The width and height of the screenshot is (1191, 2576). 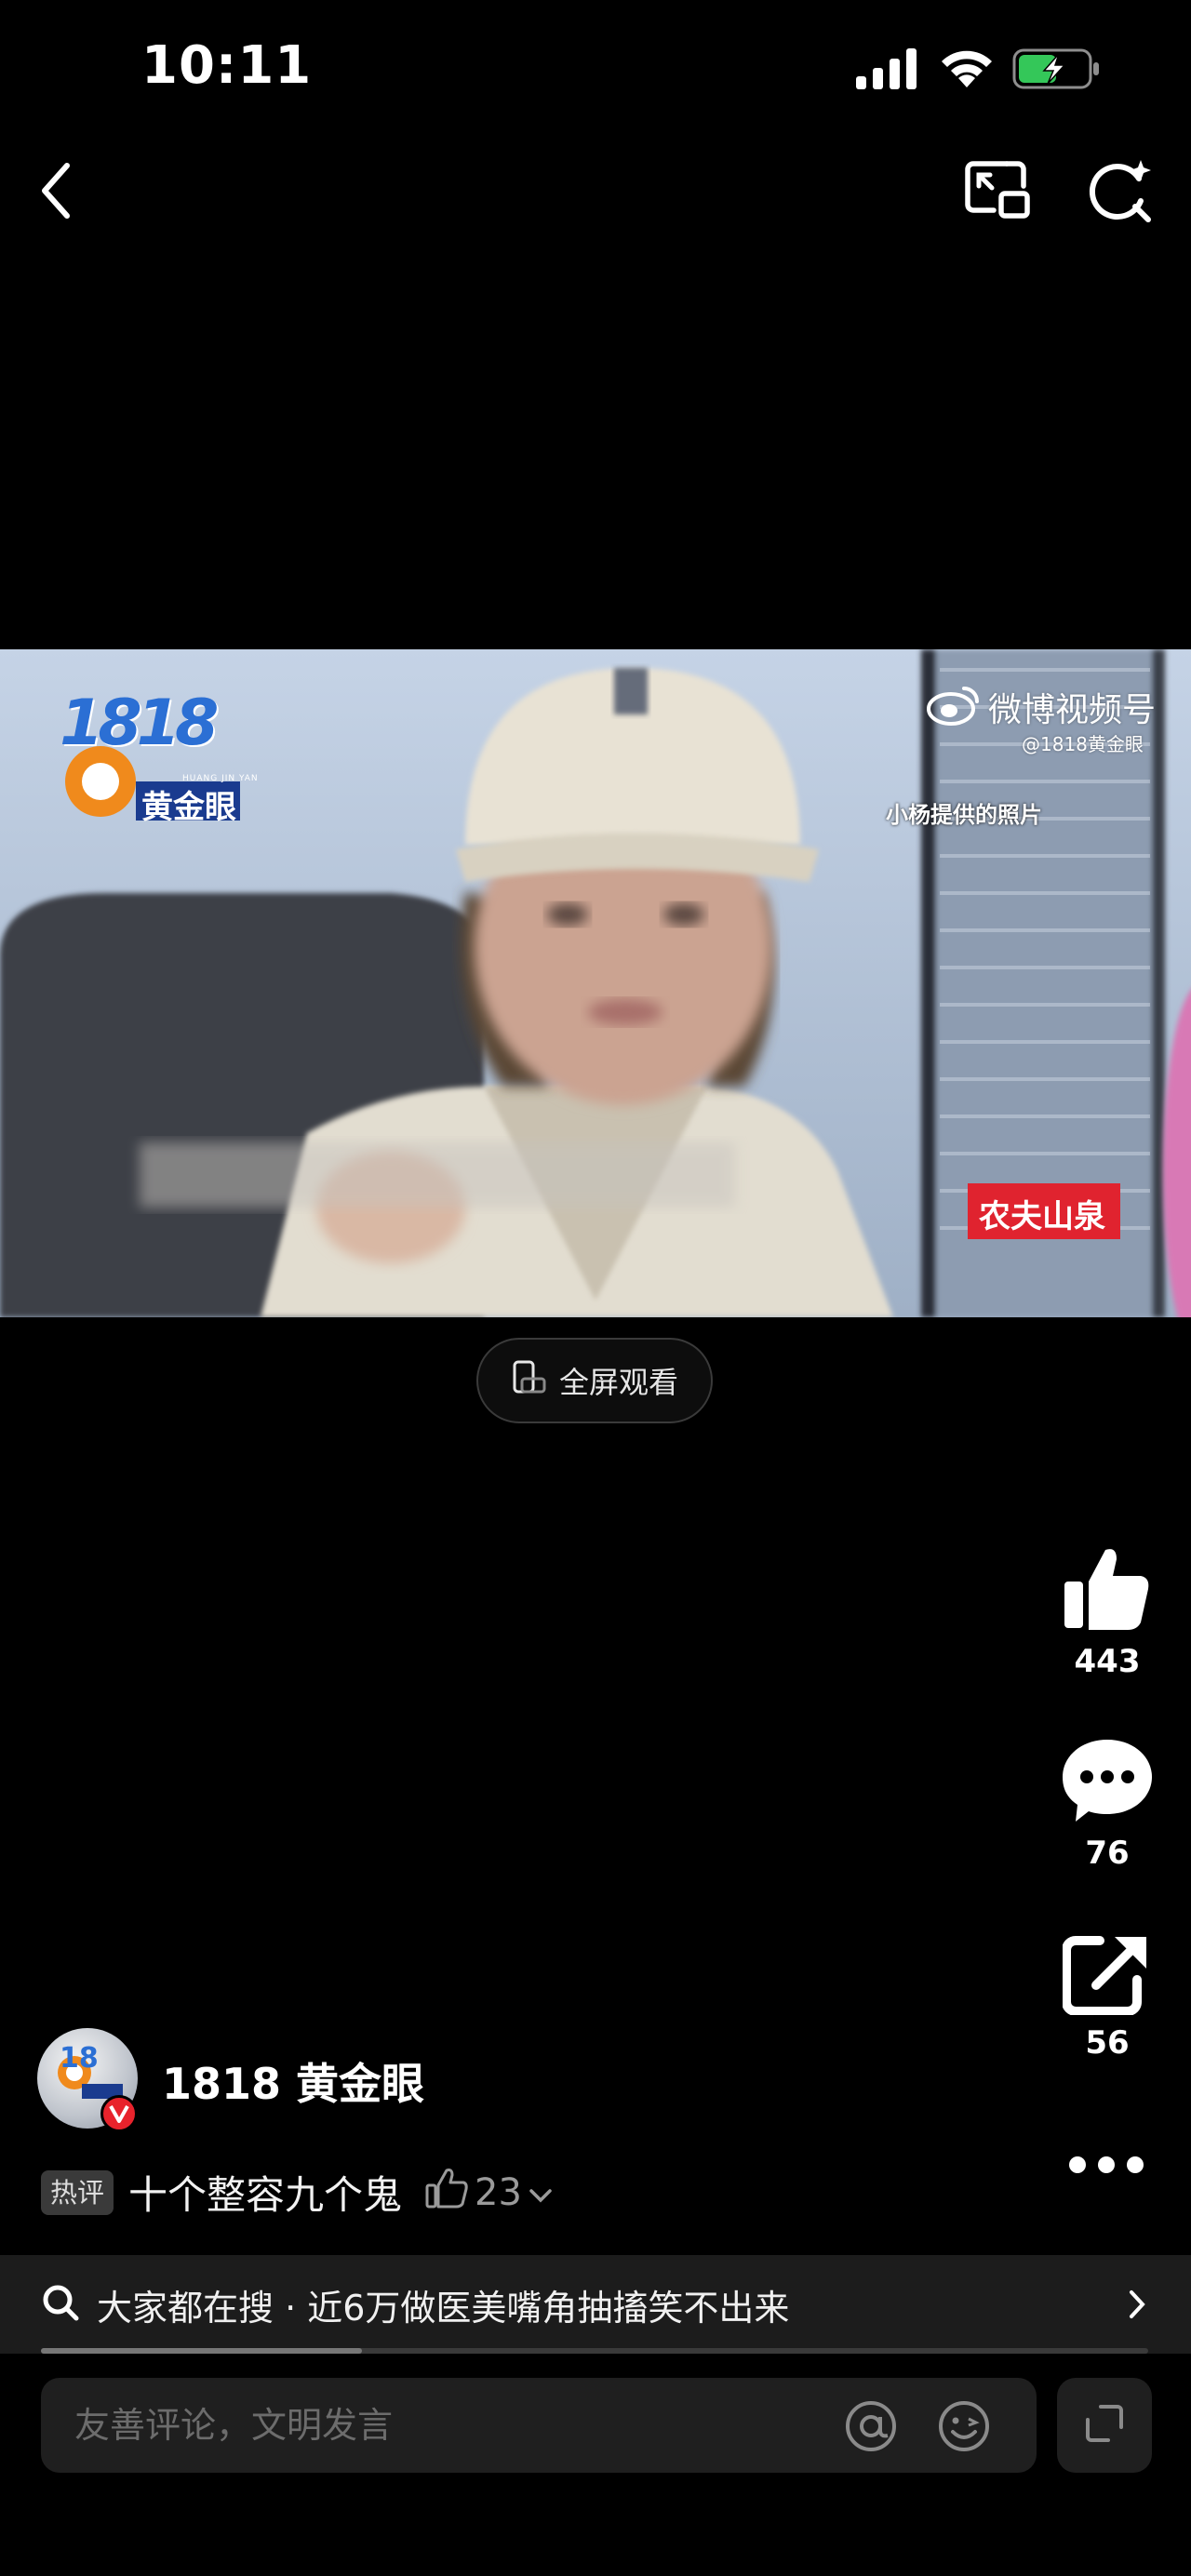 I want to click on hot-comment-like-count: 23, so click(x=498, y=2192).